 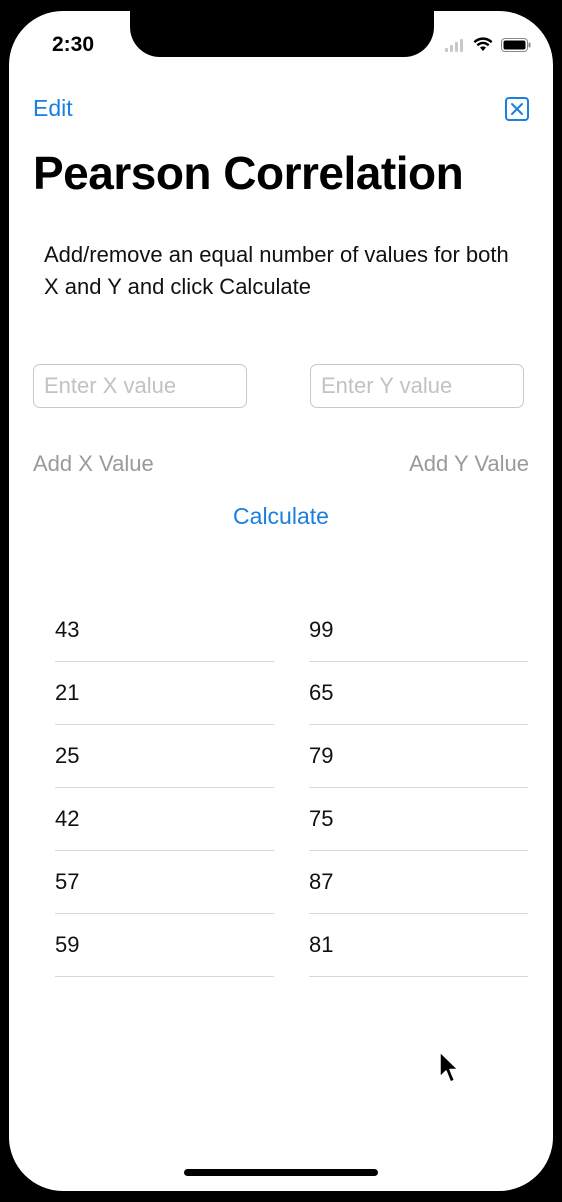 I want to click on calculate-button: Calculate, so click(x=281, y=516).